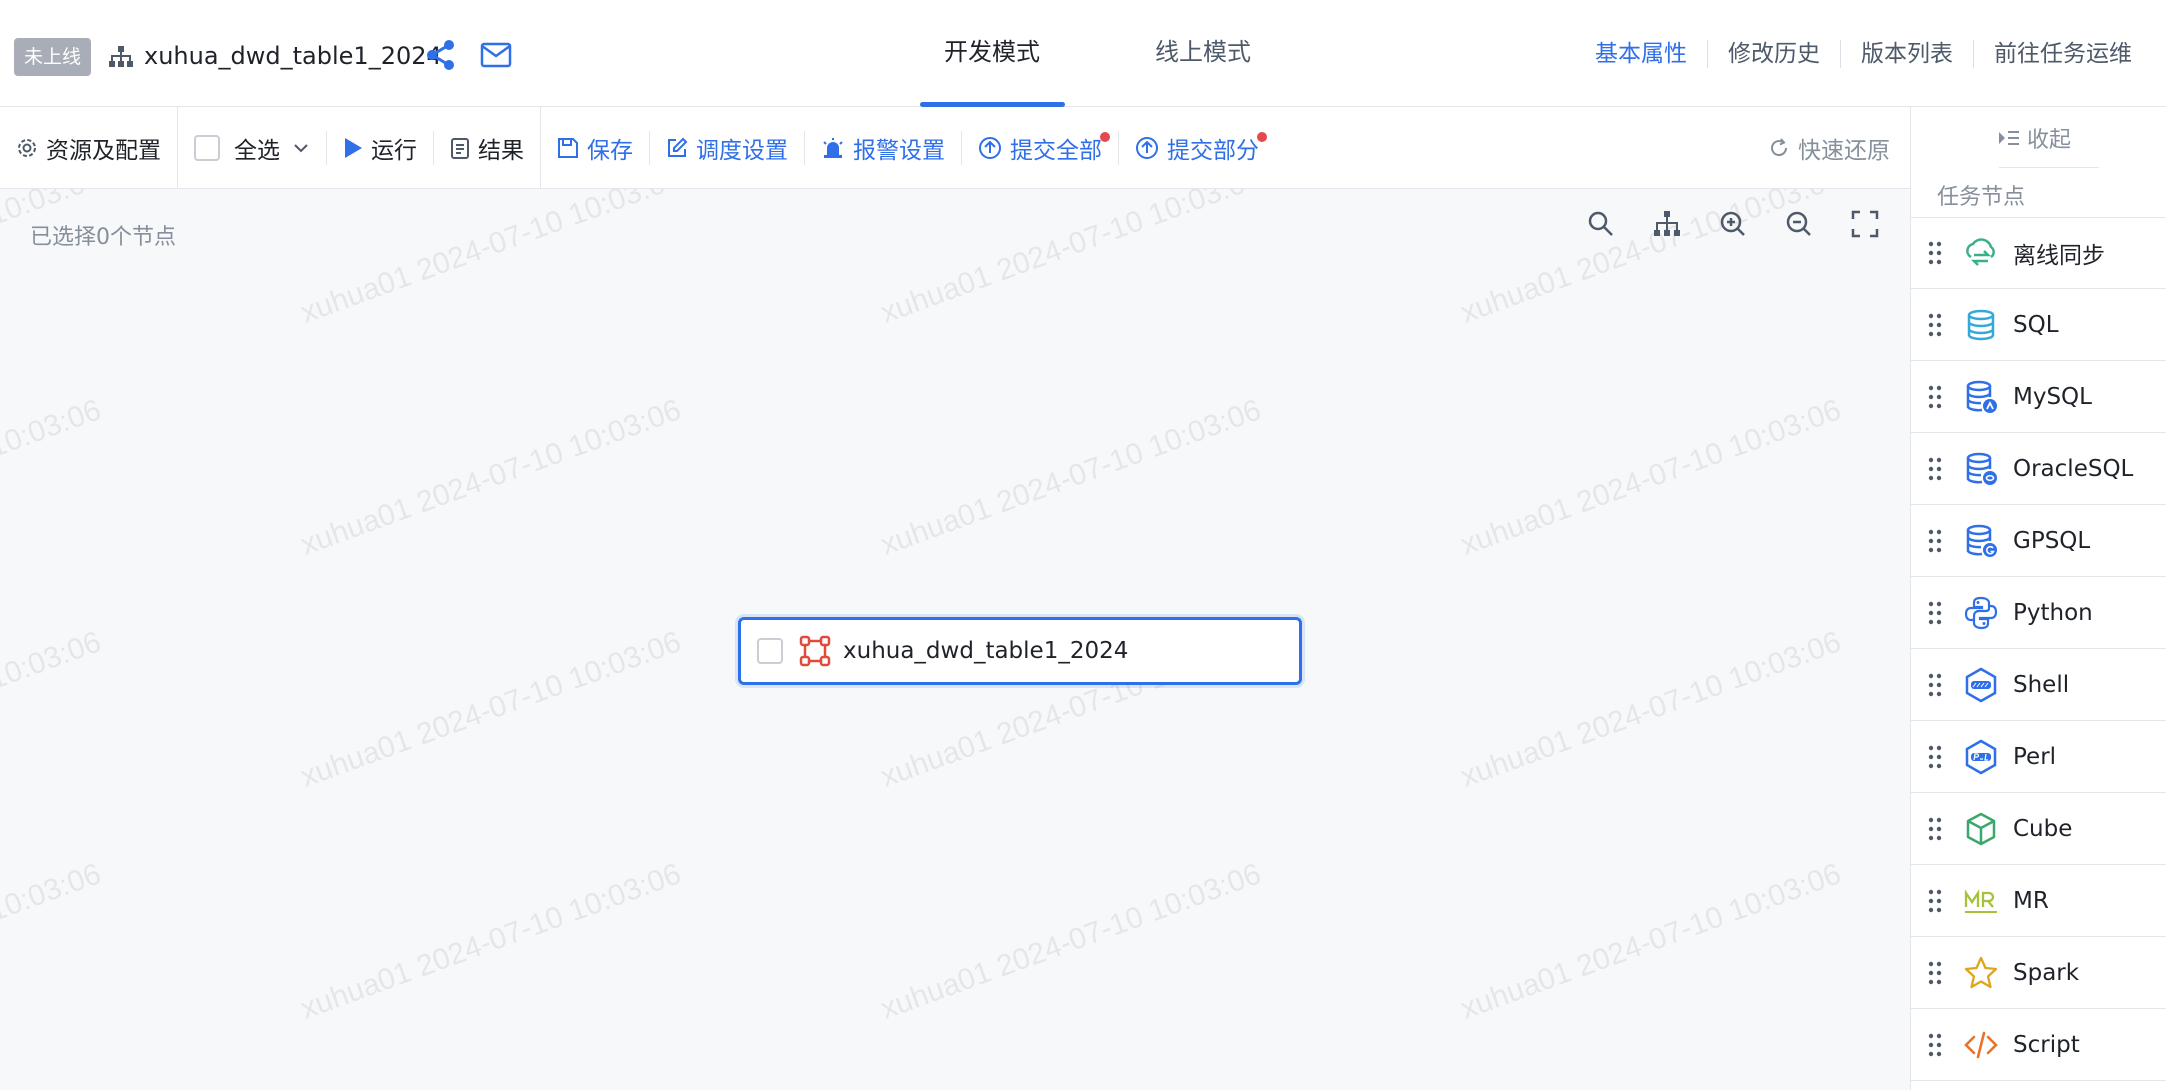  Describe the element at coordinates (1203, 52) in the screenshot. I see `tab-online-mode: 线上模式` at that location.